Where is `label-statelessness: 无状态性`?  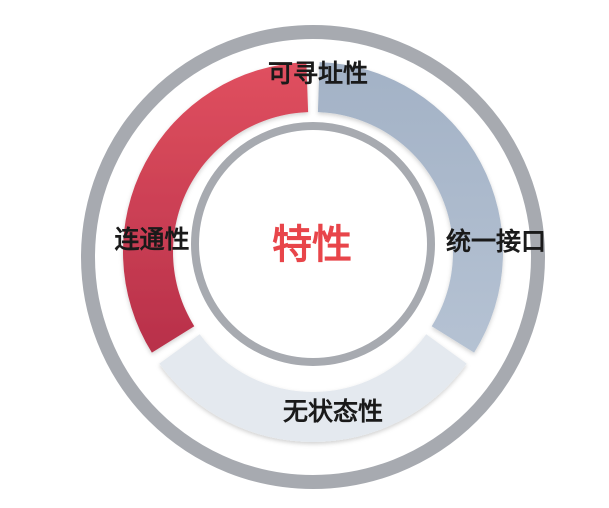 label-statelessness: 无状态性 is located at coordinates (333, 411).